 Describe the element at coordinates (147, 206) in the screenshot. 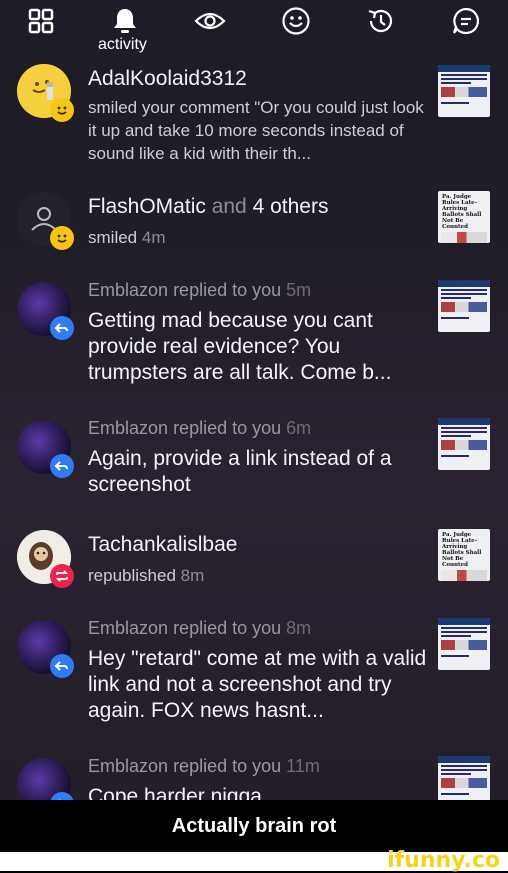

I see `username: FlashOMatic` at that location.